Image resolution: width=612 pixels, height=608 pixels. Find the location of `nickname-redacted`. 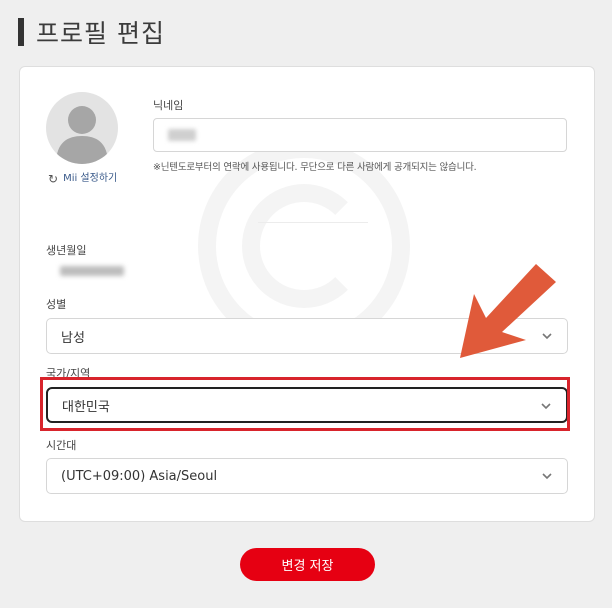

nickname-redacted is located at coordinates (182, 135).